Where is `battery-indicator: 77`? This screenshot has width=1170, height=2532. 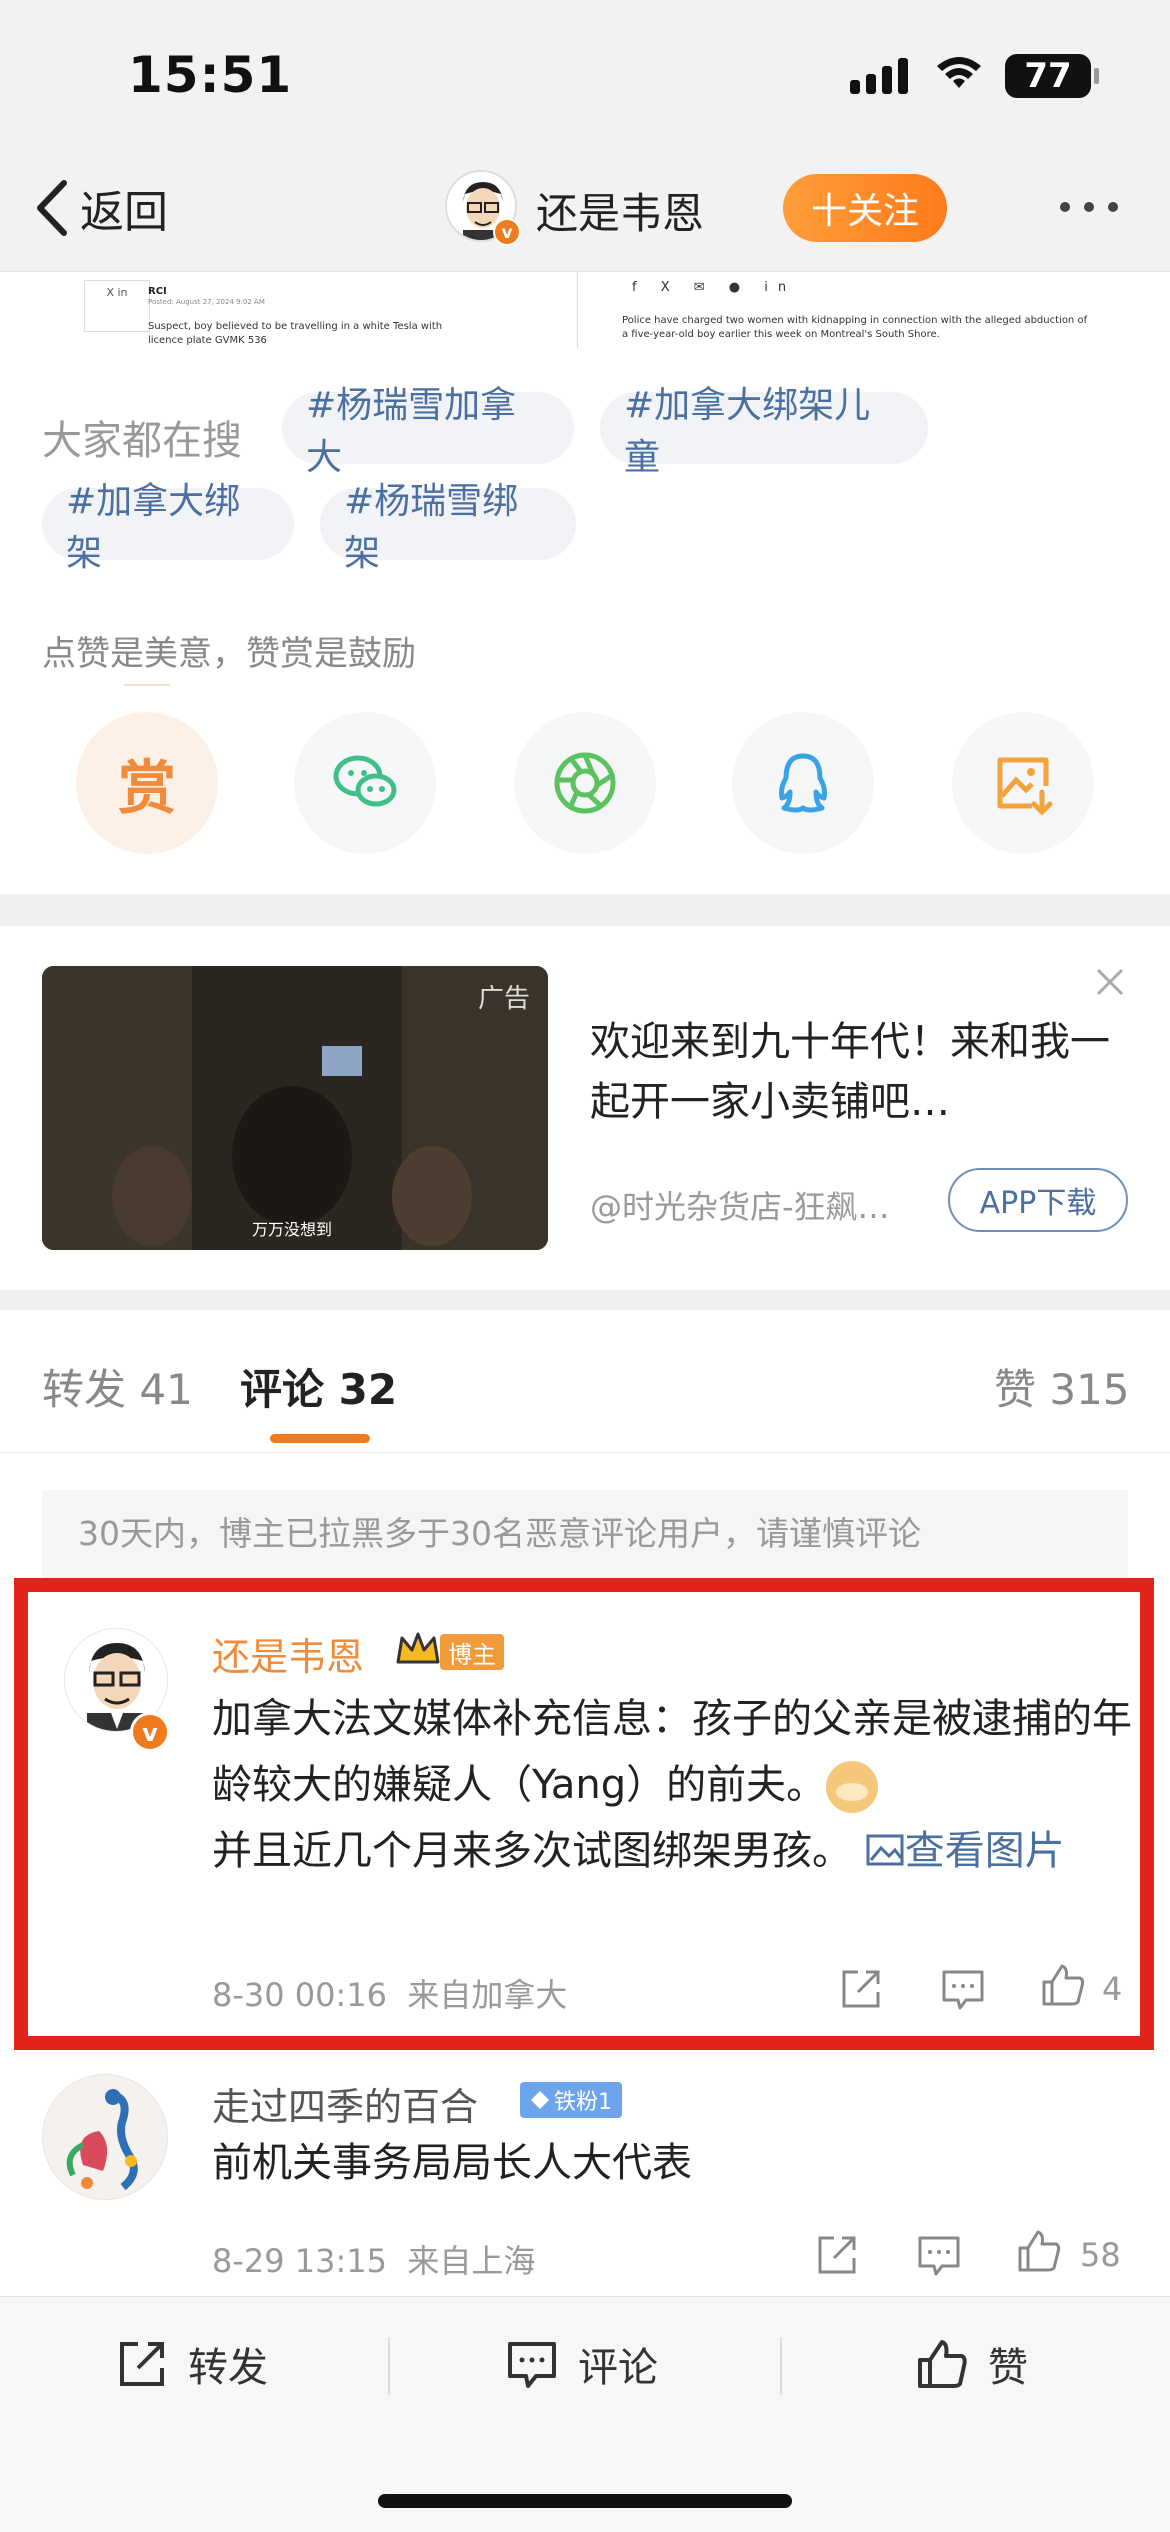
battery-indicator: 77 is located at coordinates (1052, 76).